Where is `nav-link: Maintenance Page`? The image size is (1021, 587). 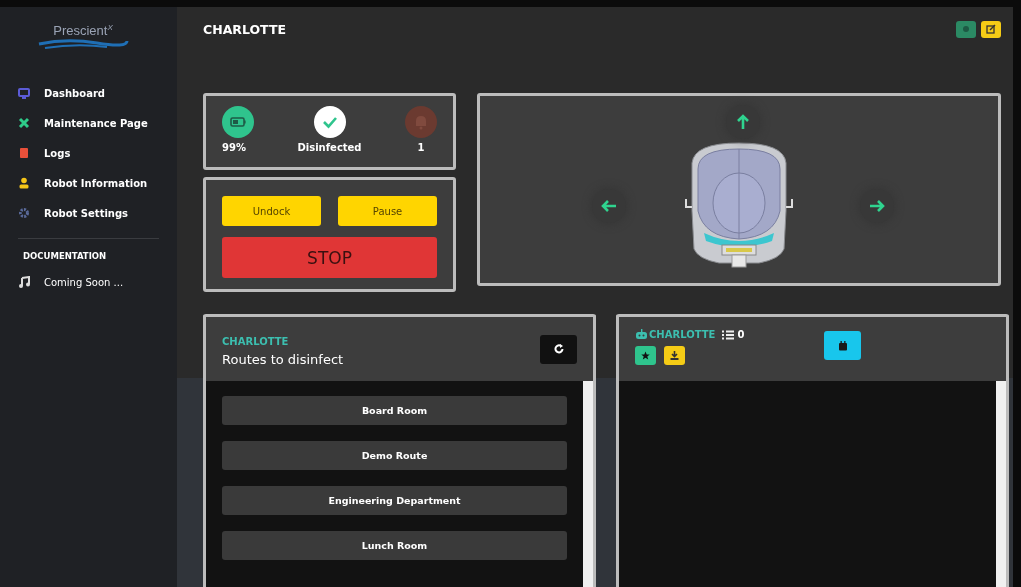
nav-link: Maintenance Page is located at coordinates (97, 123).